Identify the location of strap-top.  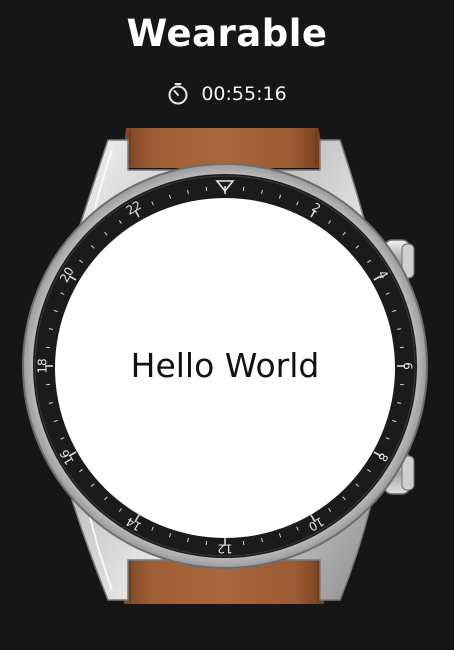
(223, 148).